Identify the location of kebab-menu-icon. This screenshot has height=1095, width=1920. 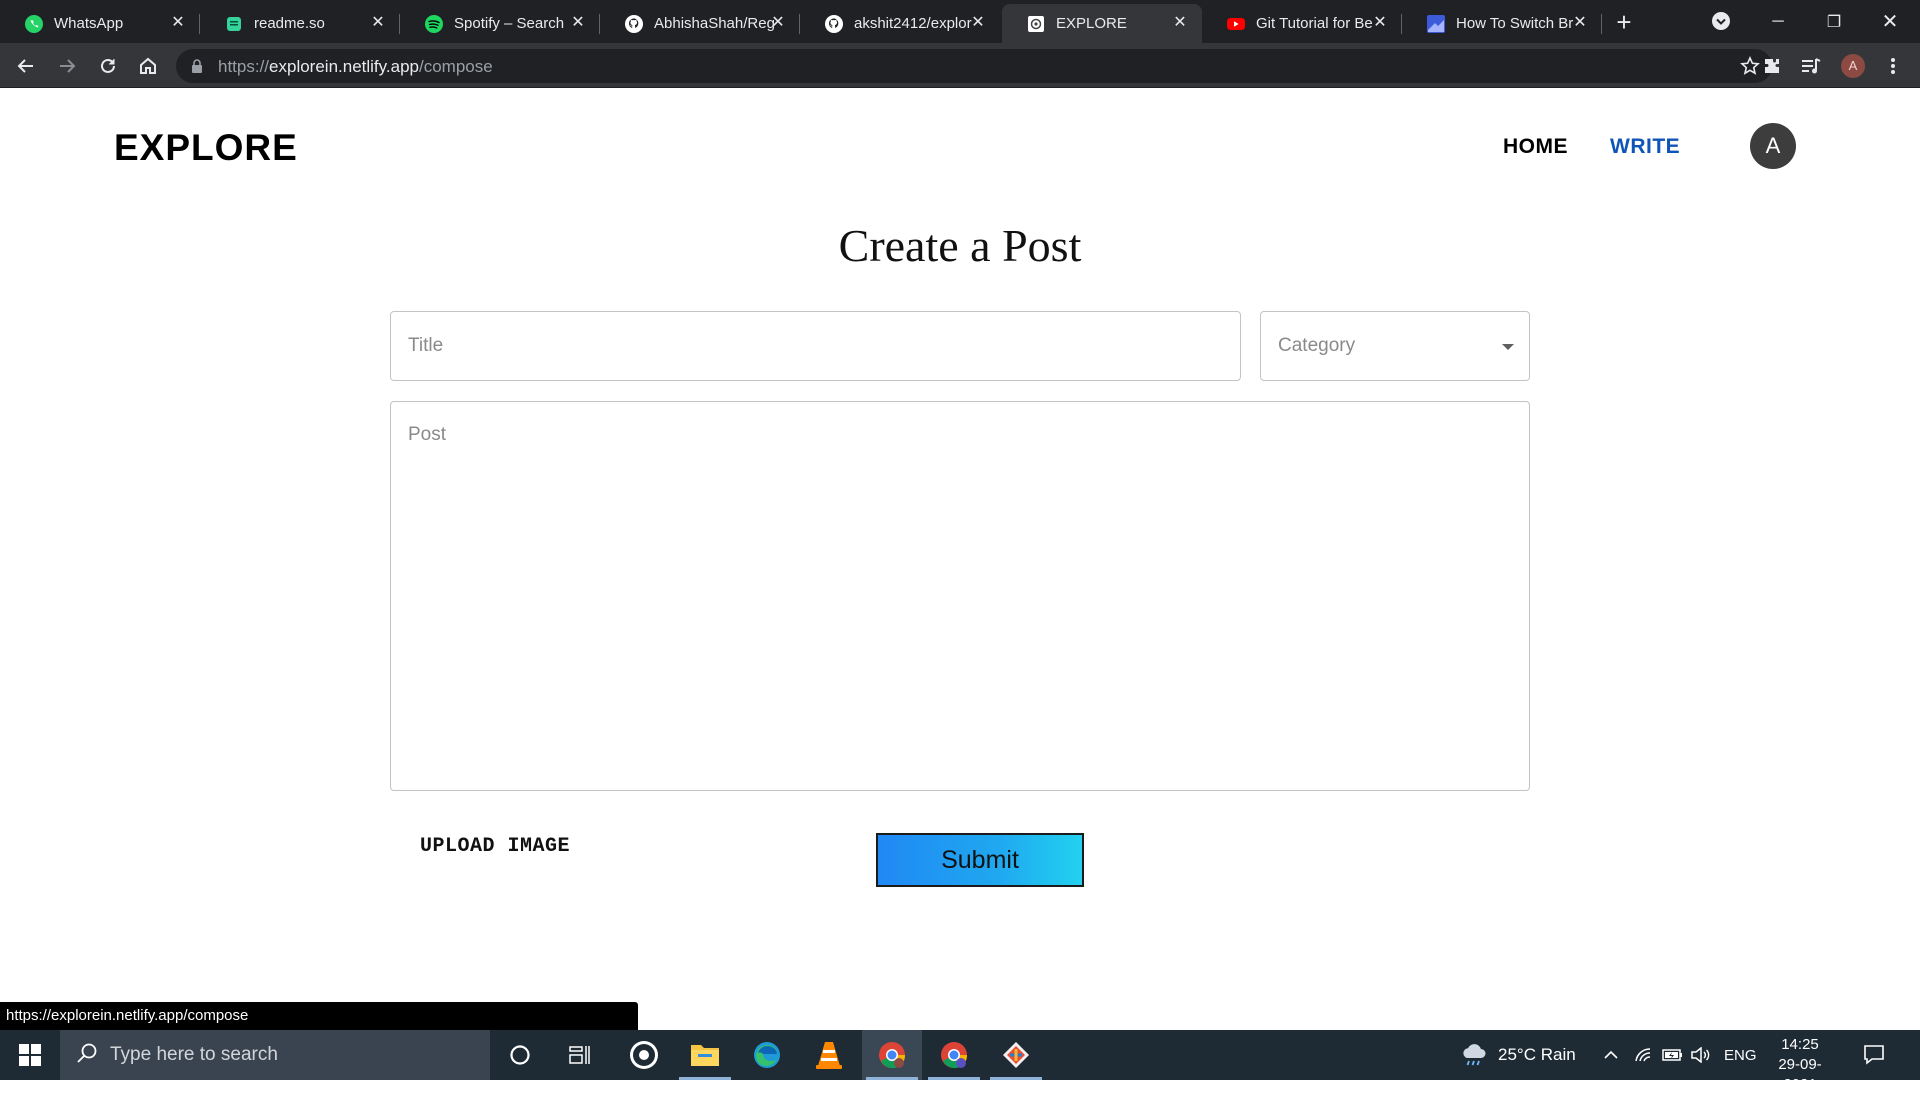
(1893, 66).